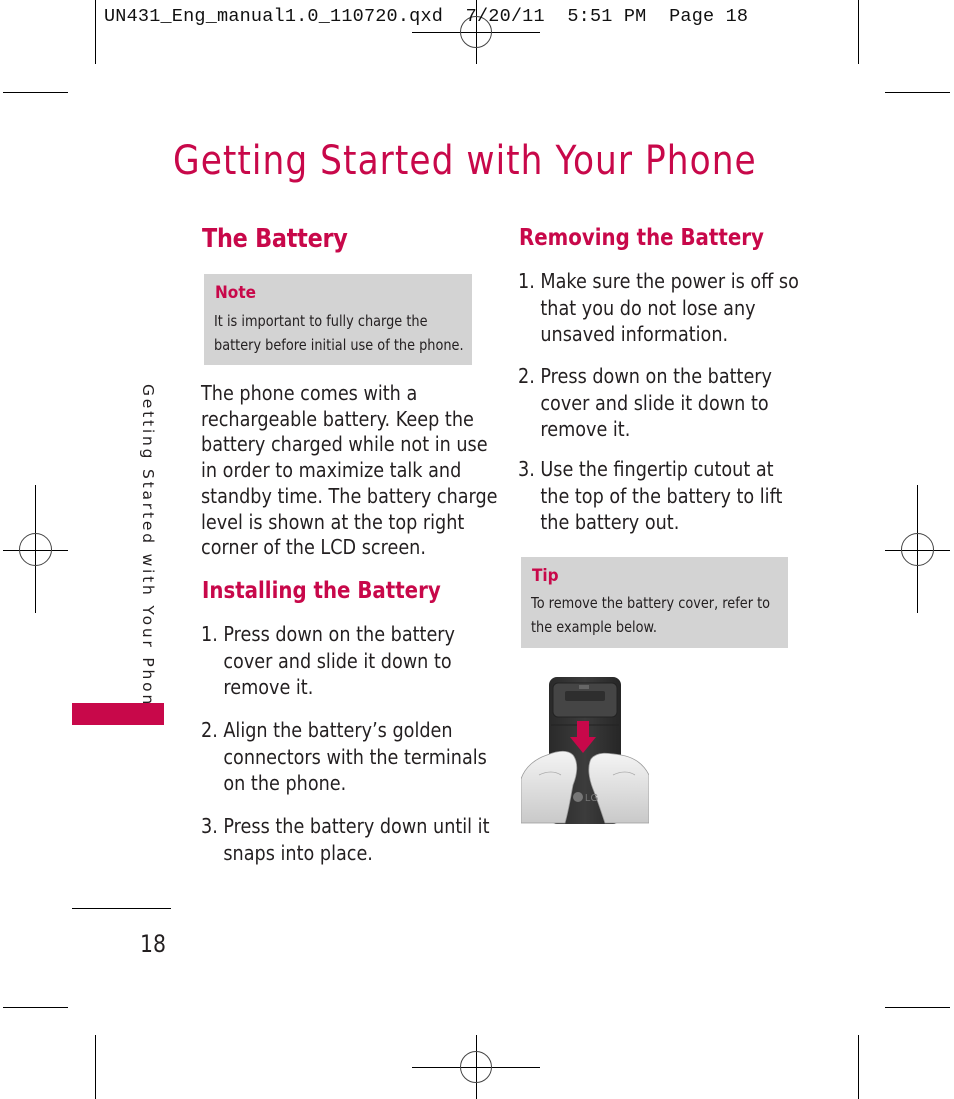 The width and height of the screenshot is (954, 1099). I want to click on side-tab-marker, so click(118, 714).